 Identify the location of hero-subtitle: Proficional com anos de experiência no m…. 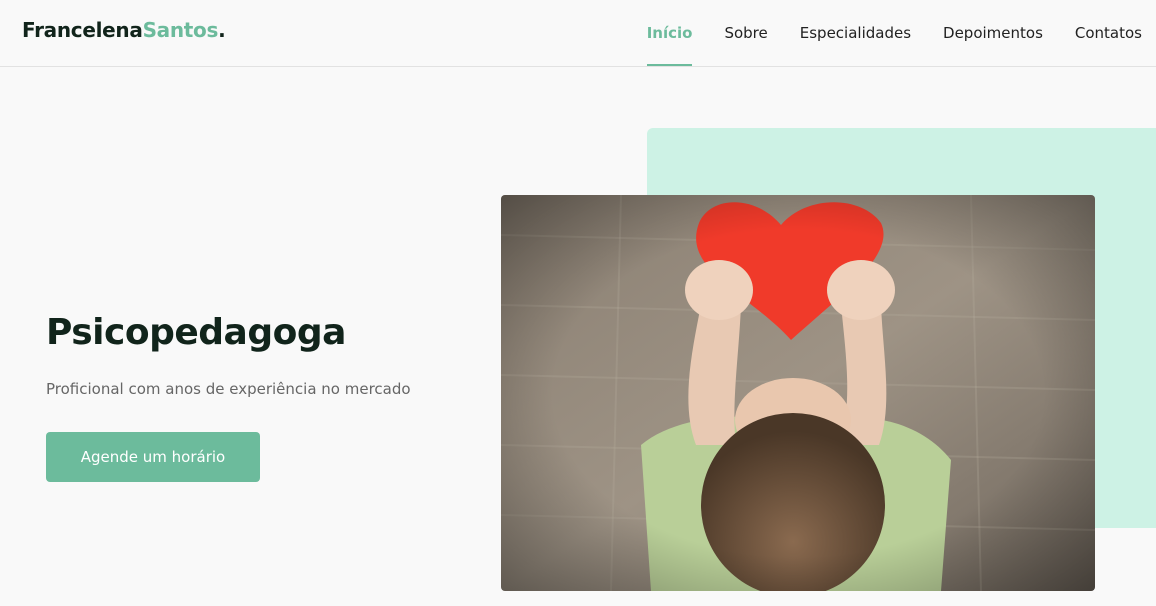
(228, 389).